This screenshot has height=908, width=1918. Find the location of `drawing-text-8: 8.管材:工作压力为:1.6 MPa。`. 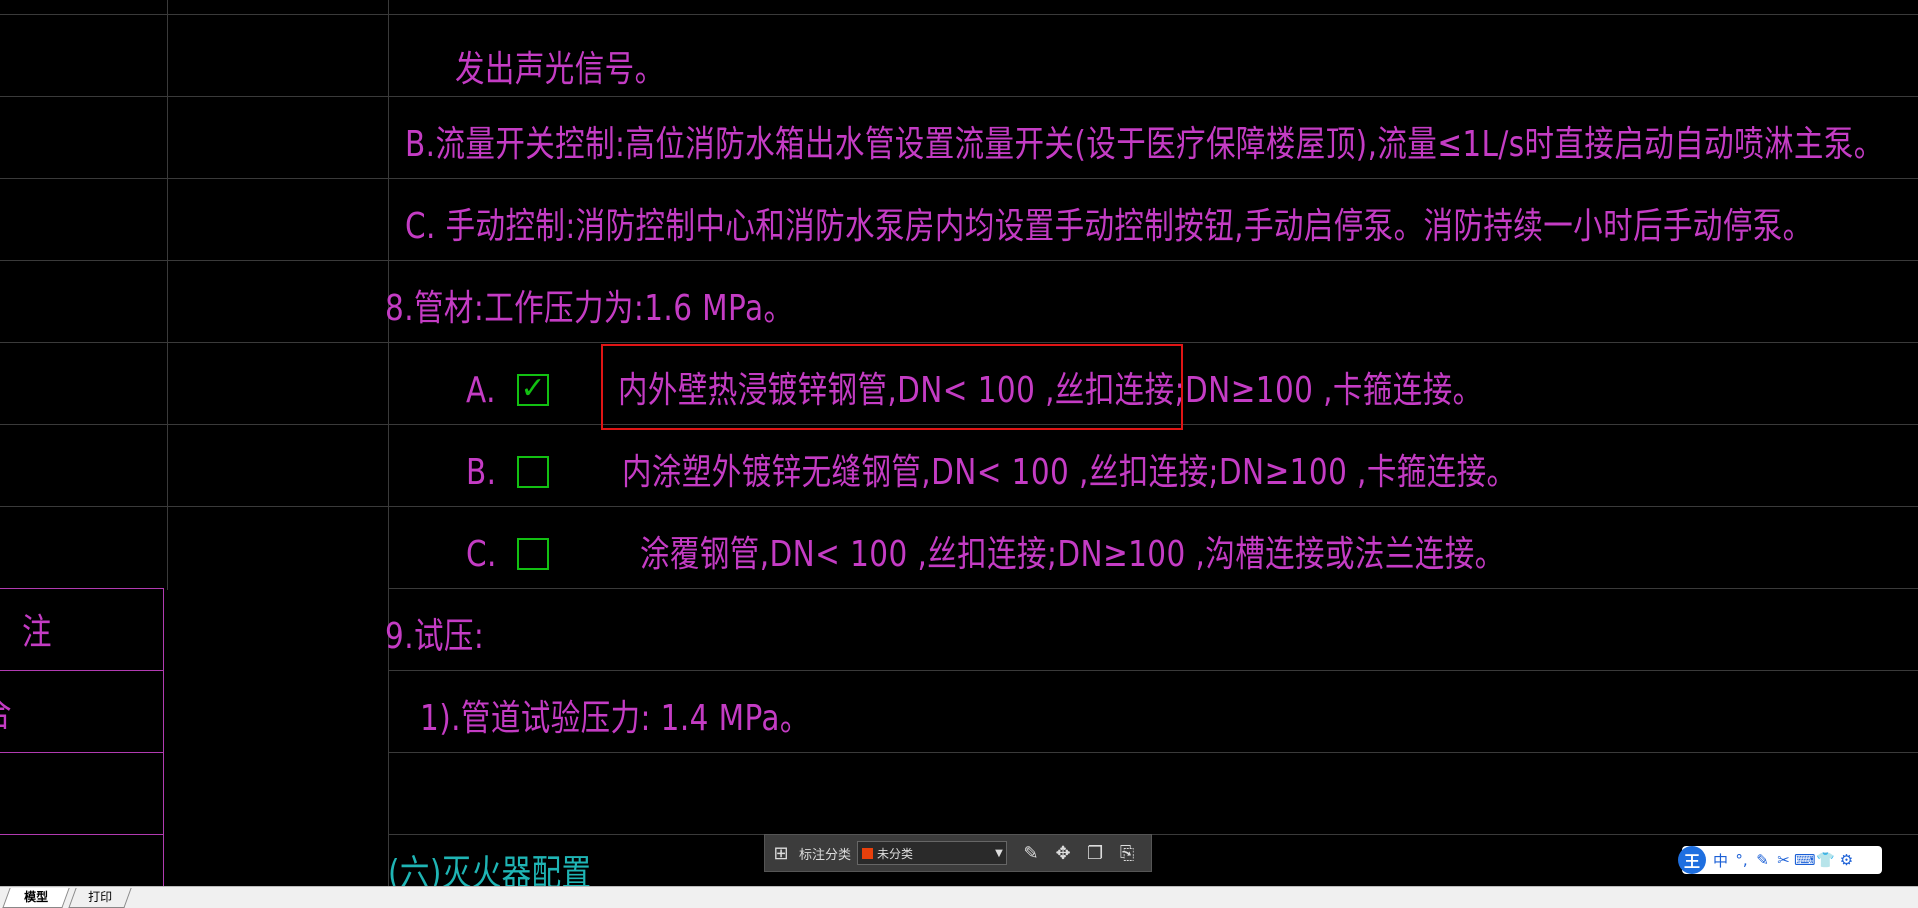

drawing-text-8: 8.管材:工作压力为:1.6 MPa。 is located at coordinates (589, 308).